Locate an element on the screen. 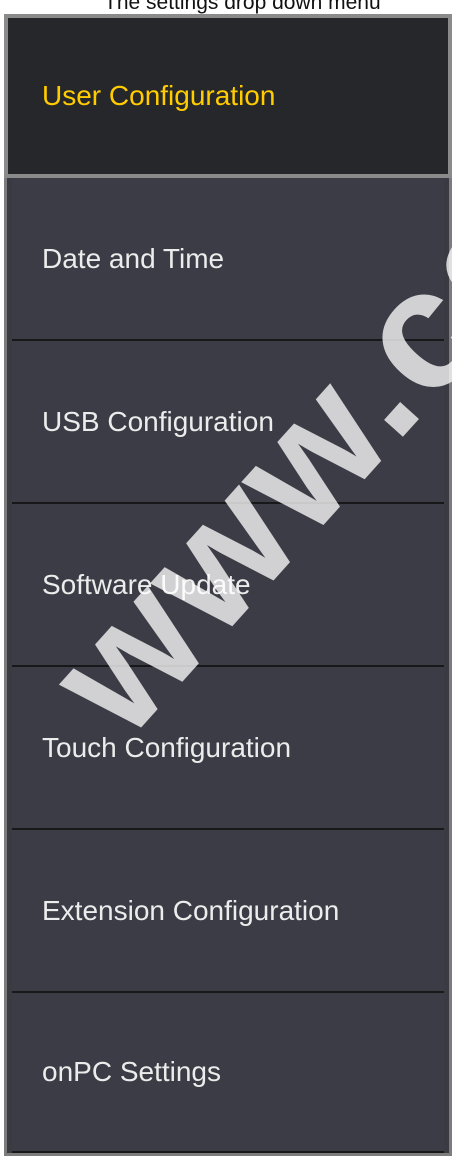 The height and width of the screenshot is (1158, 457). menu-item-label: USB Configuration is located at coordinates (158, 421).